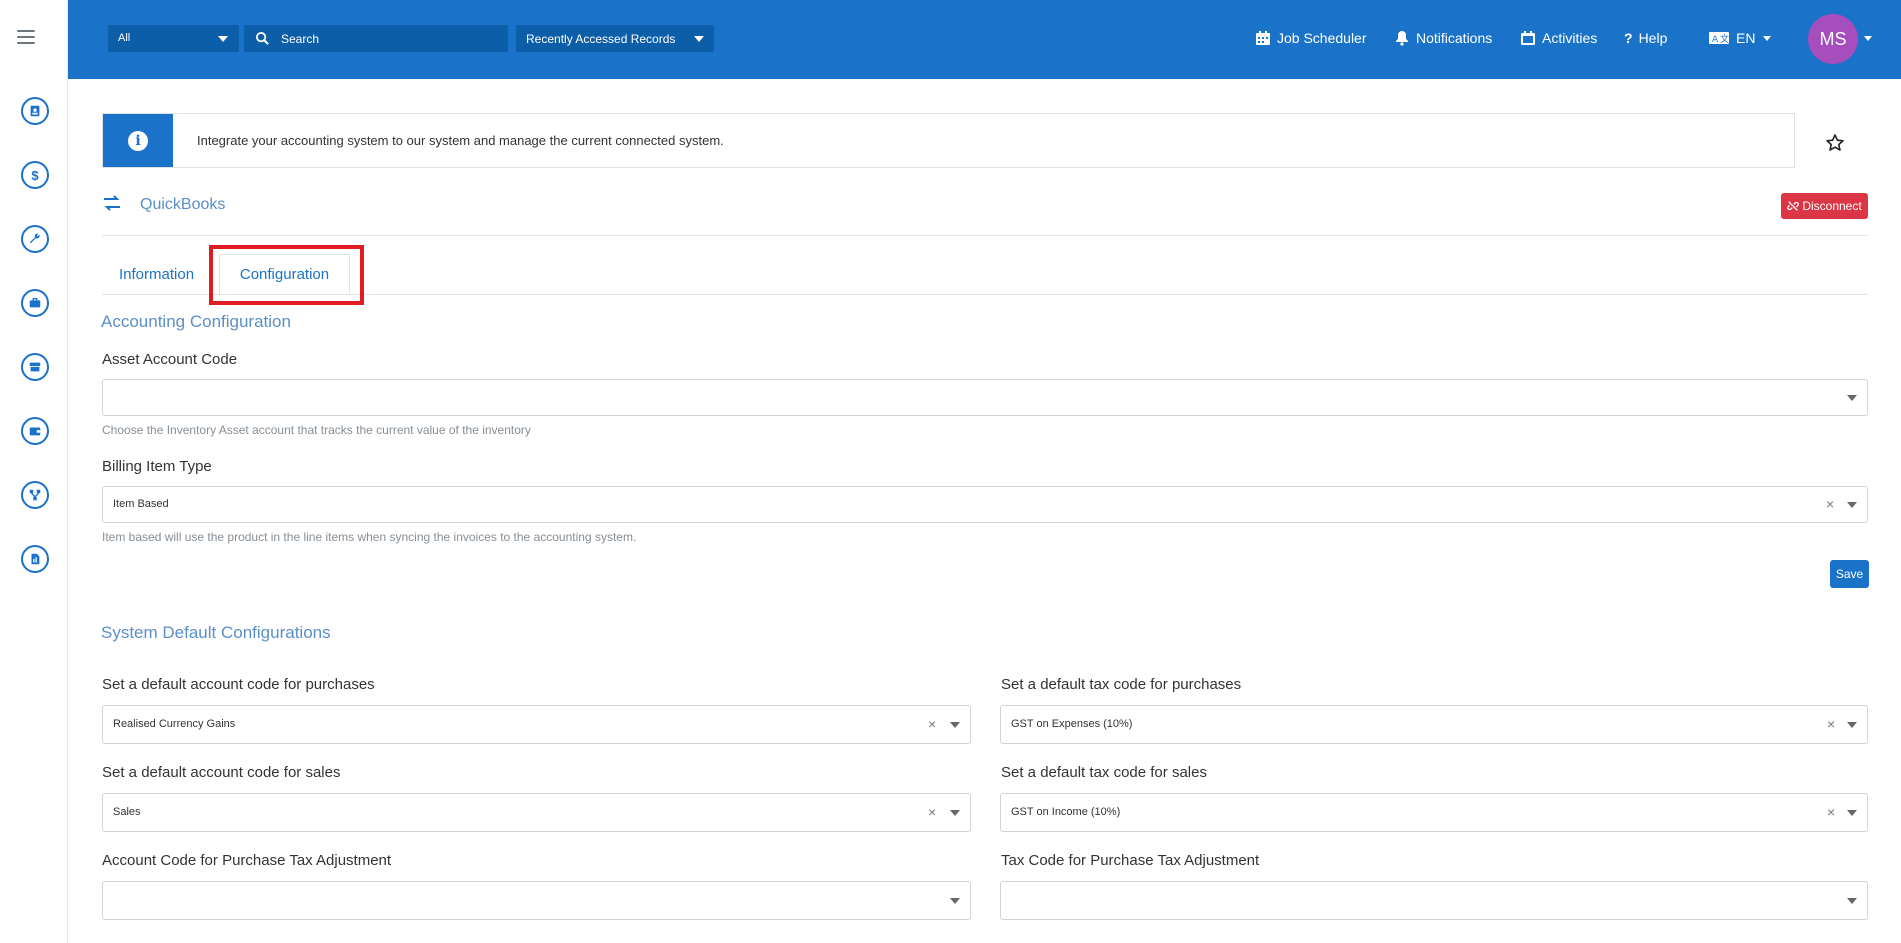 This screenshot has height=943, width=1901. Describe the element at coordinates (35, 559) in the screenshot. I see `report-icon` at that location.